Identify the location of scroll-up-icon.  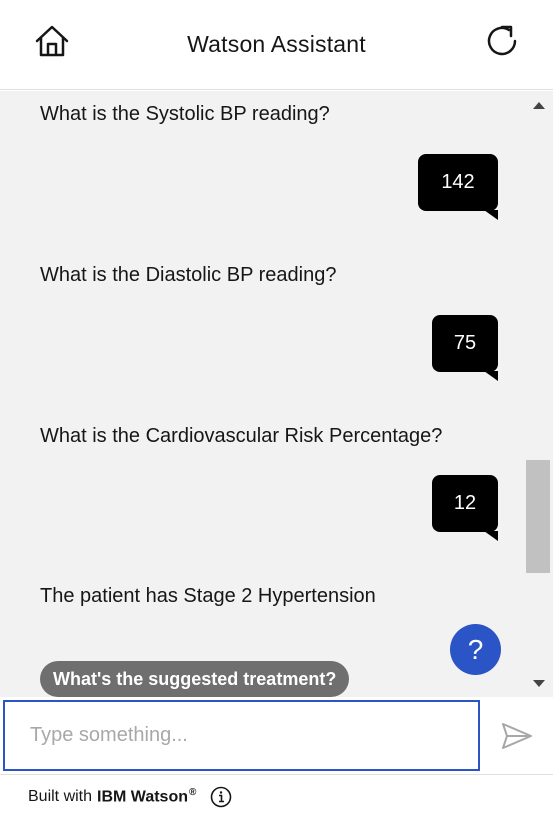
(539, 105).